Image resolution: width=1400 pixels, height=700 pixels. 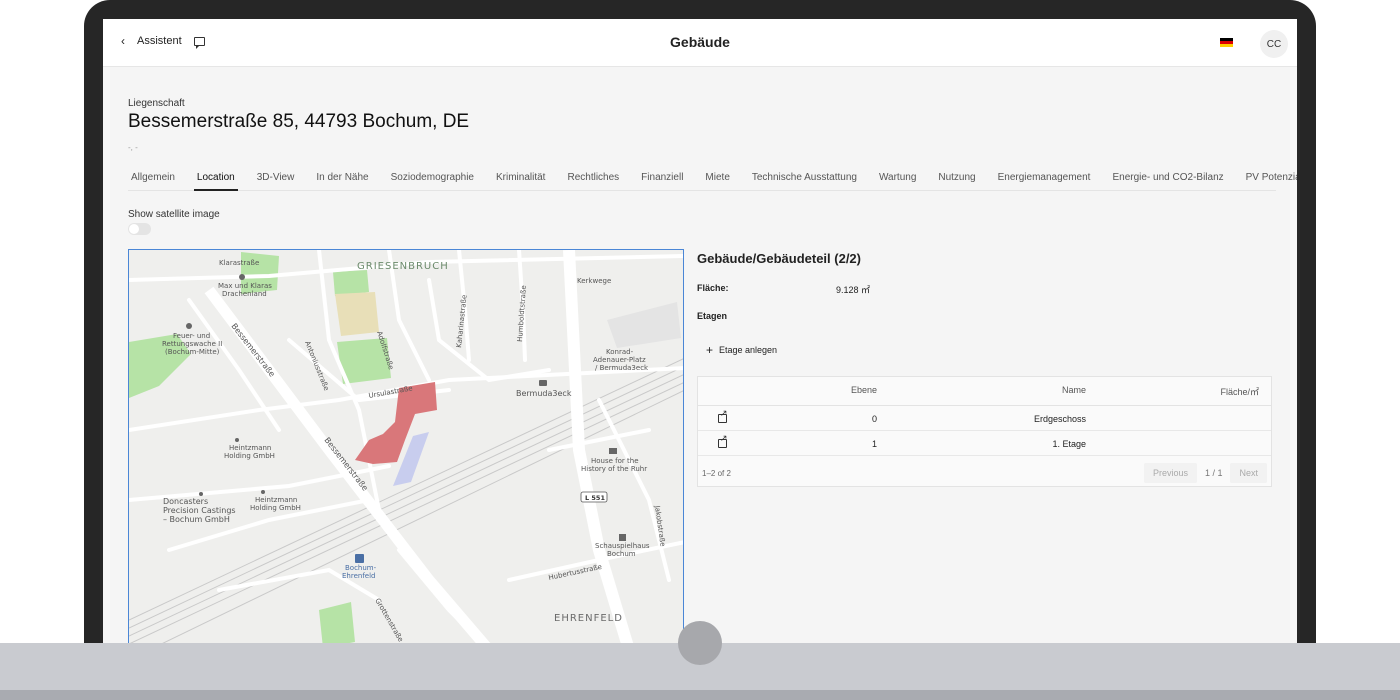 What do you see at coordinates (1170, 473) in the screenshot?
I see `previous-page-button: Previous` at bounding box center [1170, 473].